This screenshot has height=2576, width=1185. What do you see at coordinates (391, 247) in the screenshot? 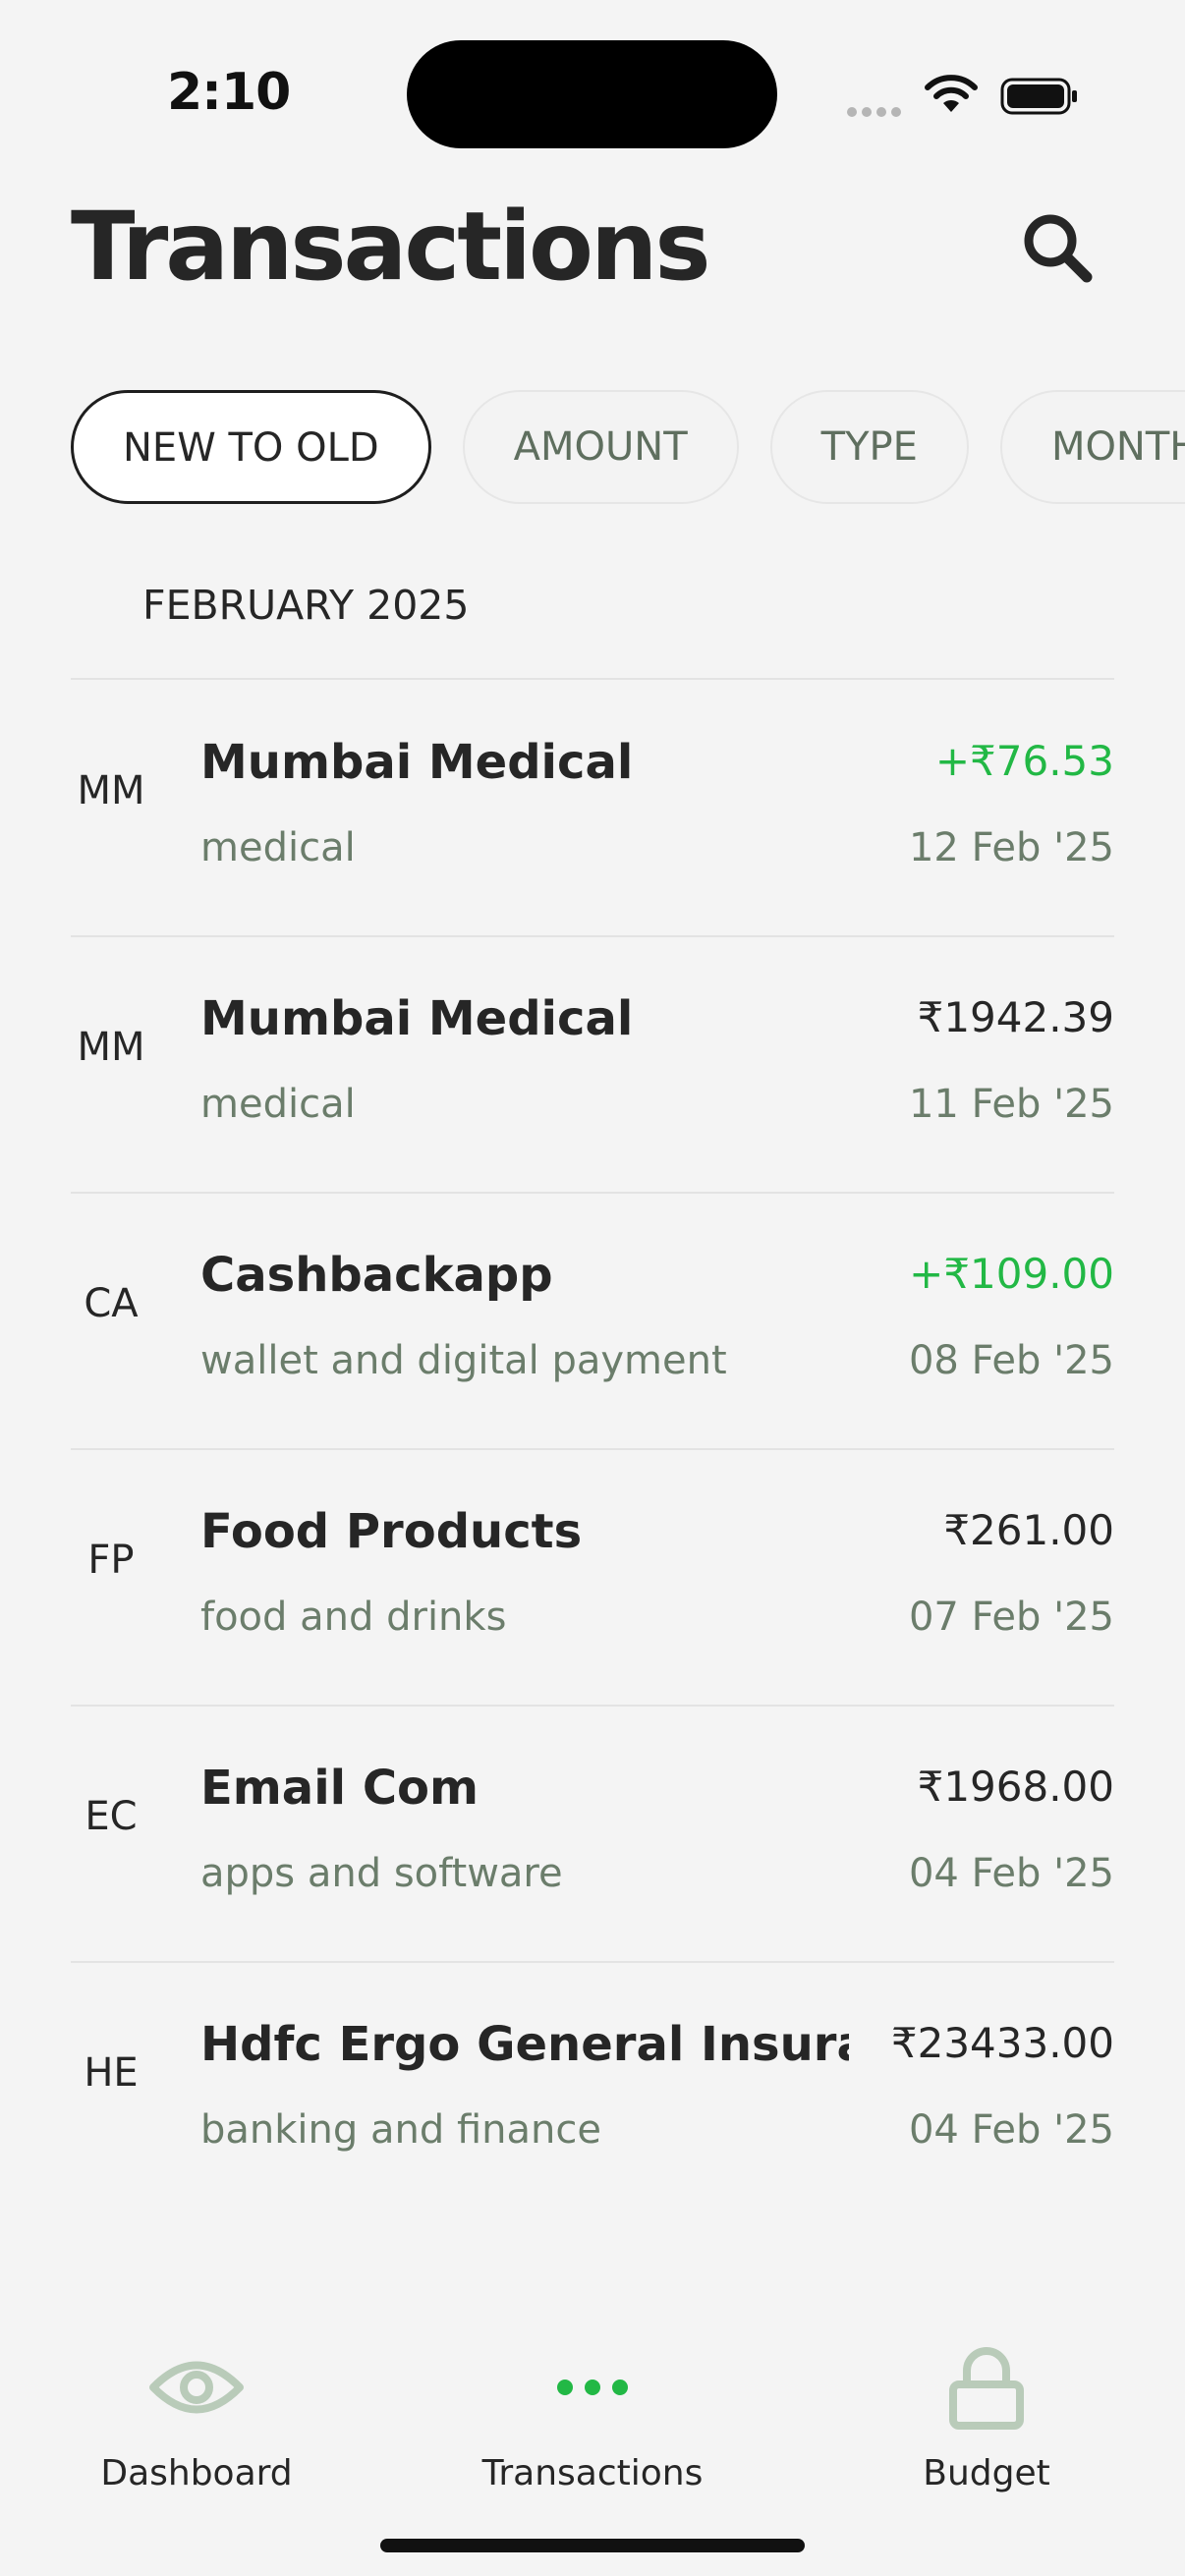
I see `page-title: Transactions` at bounding box center [391, 247].